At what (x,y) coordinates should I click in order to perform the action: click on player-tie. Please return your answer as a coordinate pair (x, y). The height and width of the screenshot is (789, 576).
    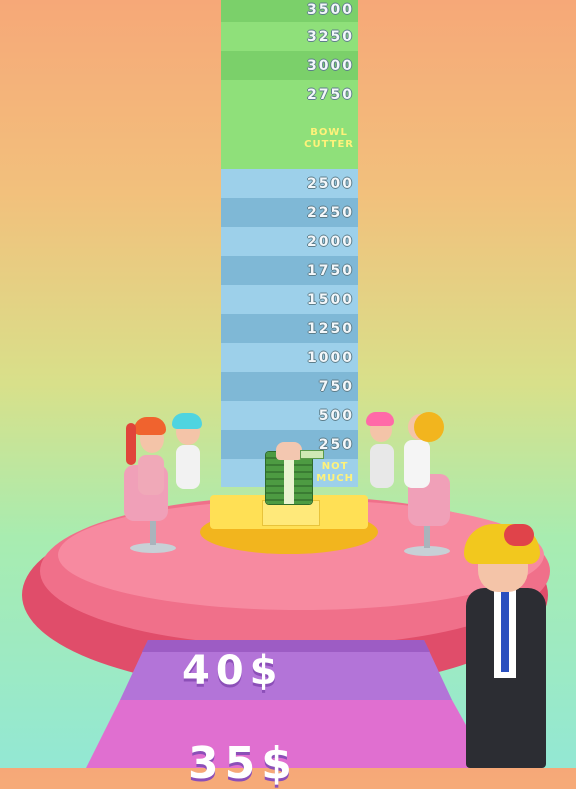
    Looking at the image, I should click on (505, 632).